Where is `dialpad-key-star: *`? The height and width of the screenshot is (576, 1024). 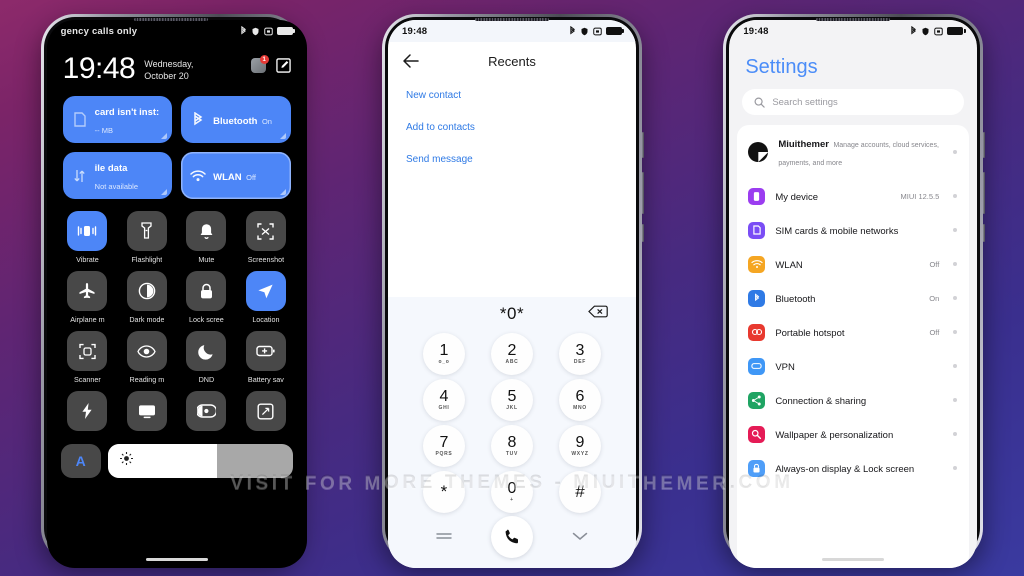 dialpad-key-star: * is located at coordinates (443, 492).